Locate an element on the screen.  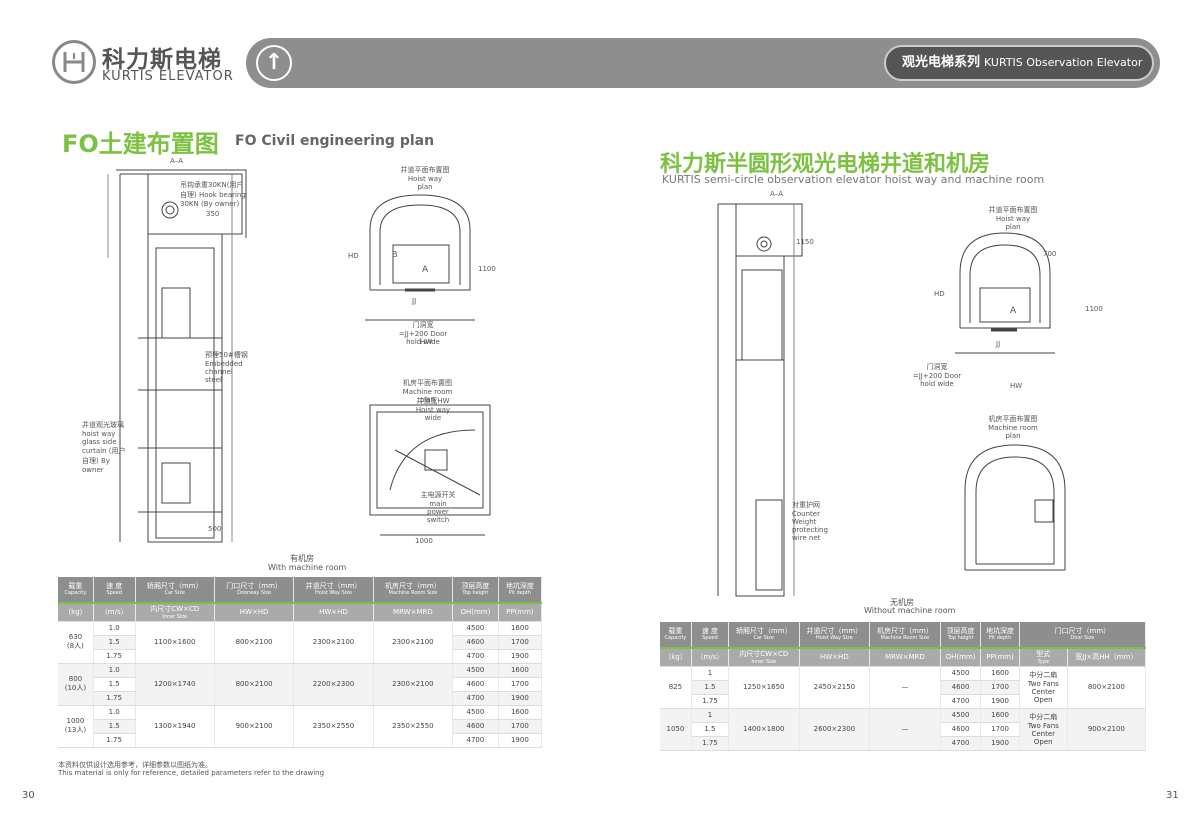
capacity-cell: 1050 is located at coordinates (676, 729).